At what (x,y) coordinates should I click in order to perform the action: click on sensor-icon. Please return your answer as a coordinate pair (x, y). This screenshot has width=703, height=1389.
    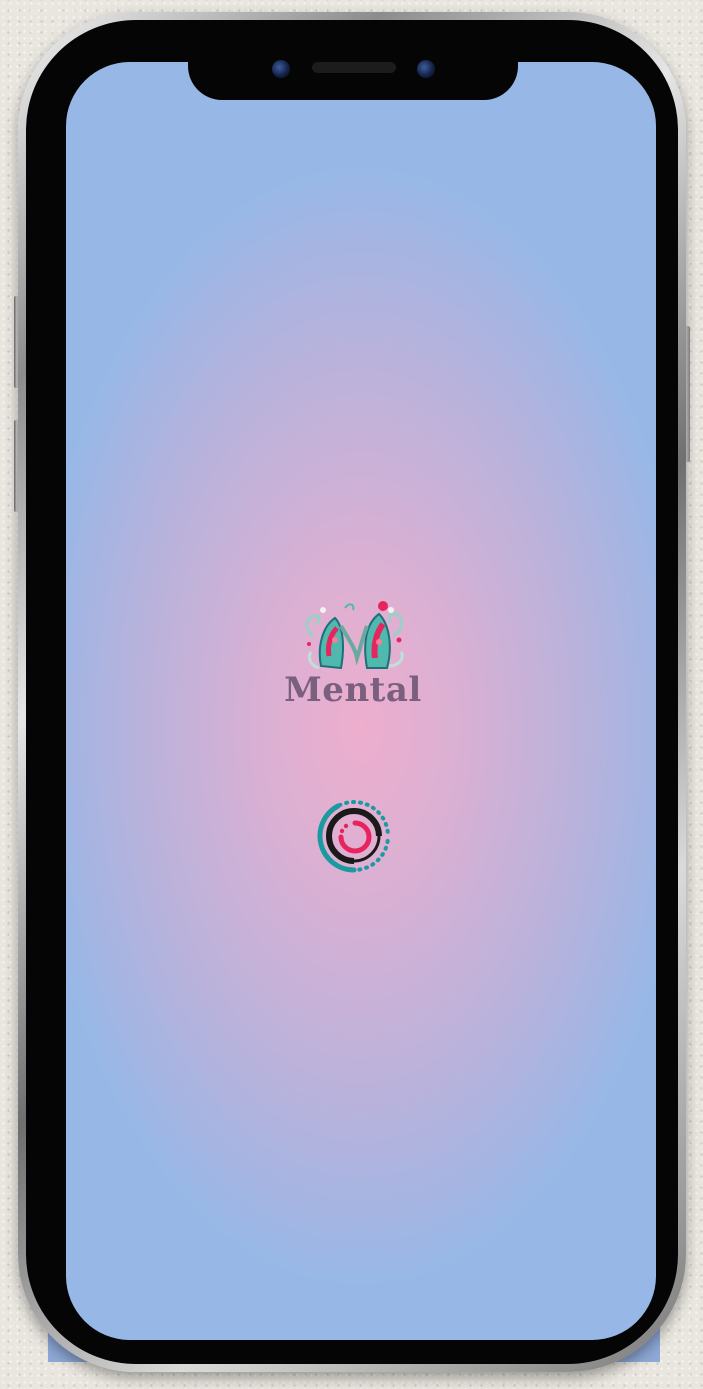
    Looking at the image, I should click on (426, 69).